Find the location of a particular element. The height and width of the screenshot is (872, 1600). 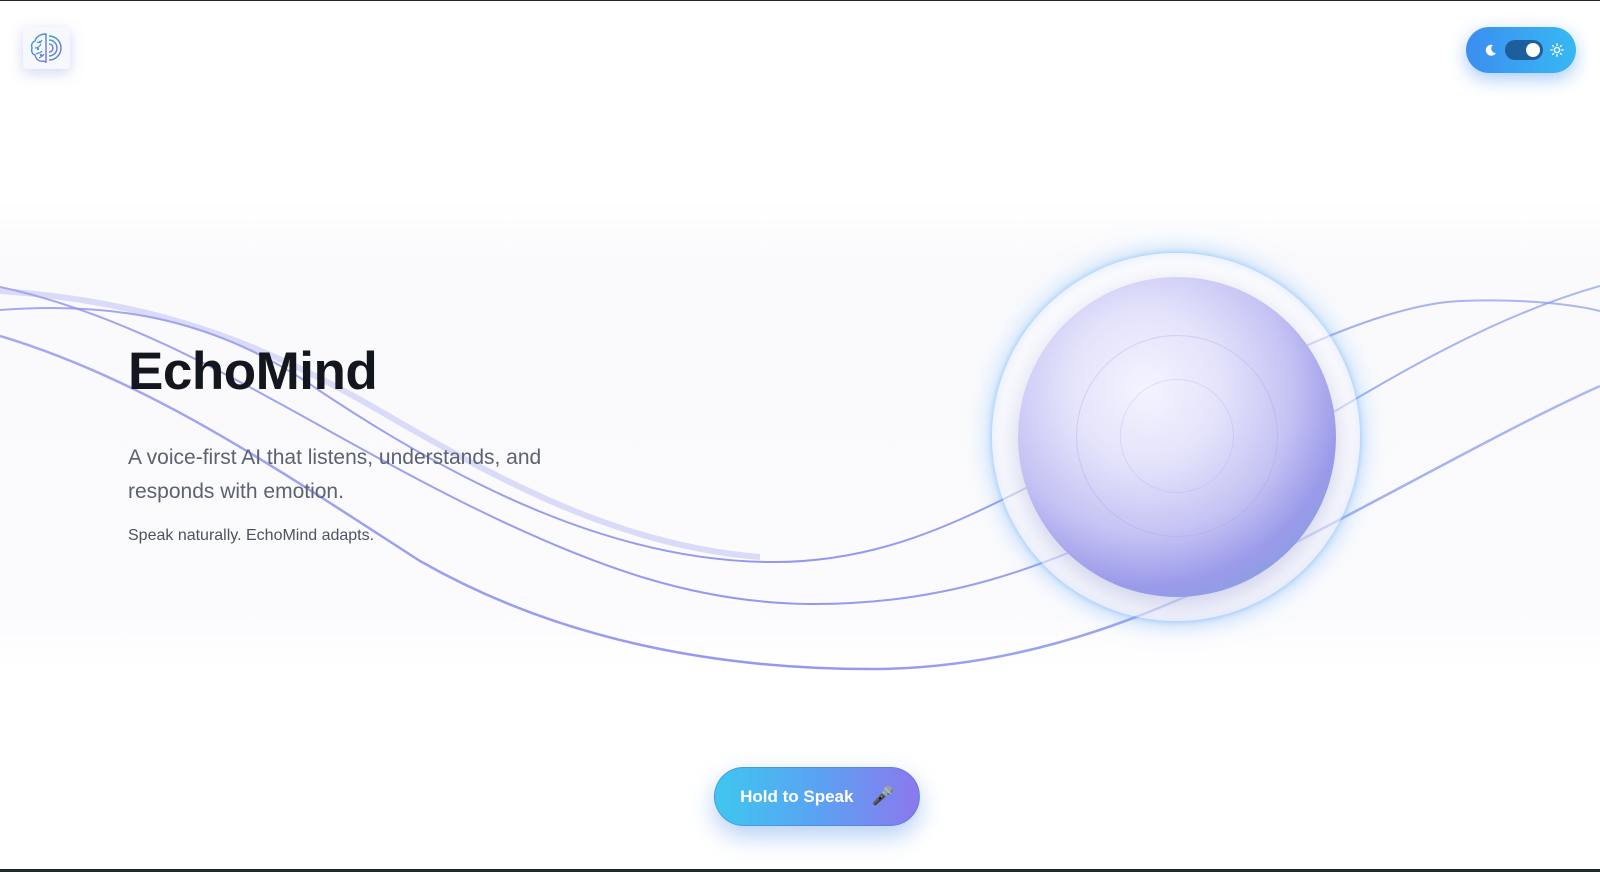

page-title: EchoMind is located at coordinates (253, 371).